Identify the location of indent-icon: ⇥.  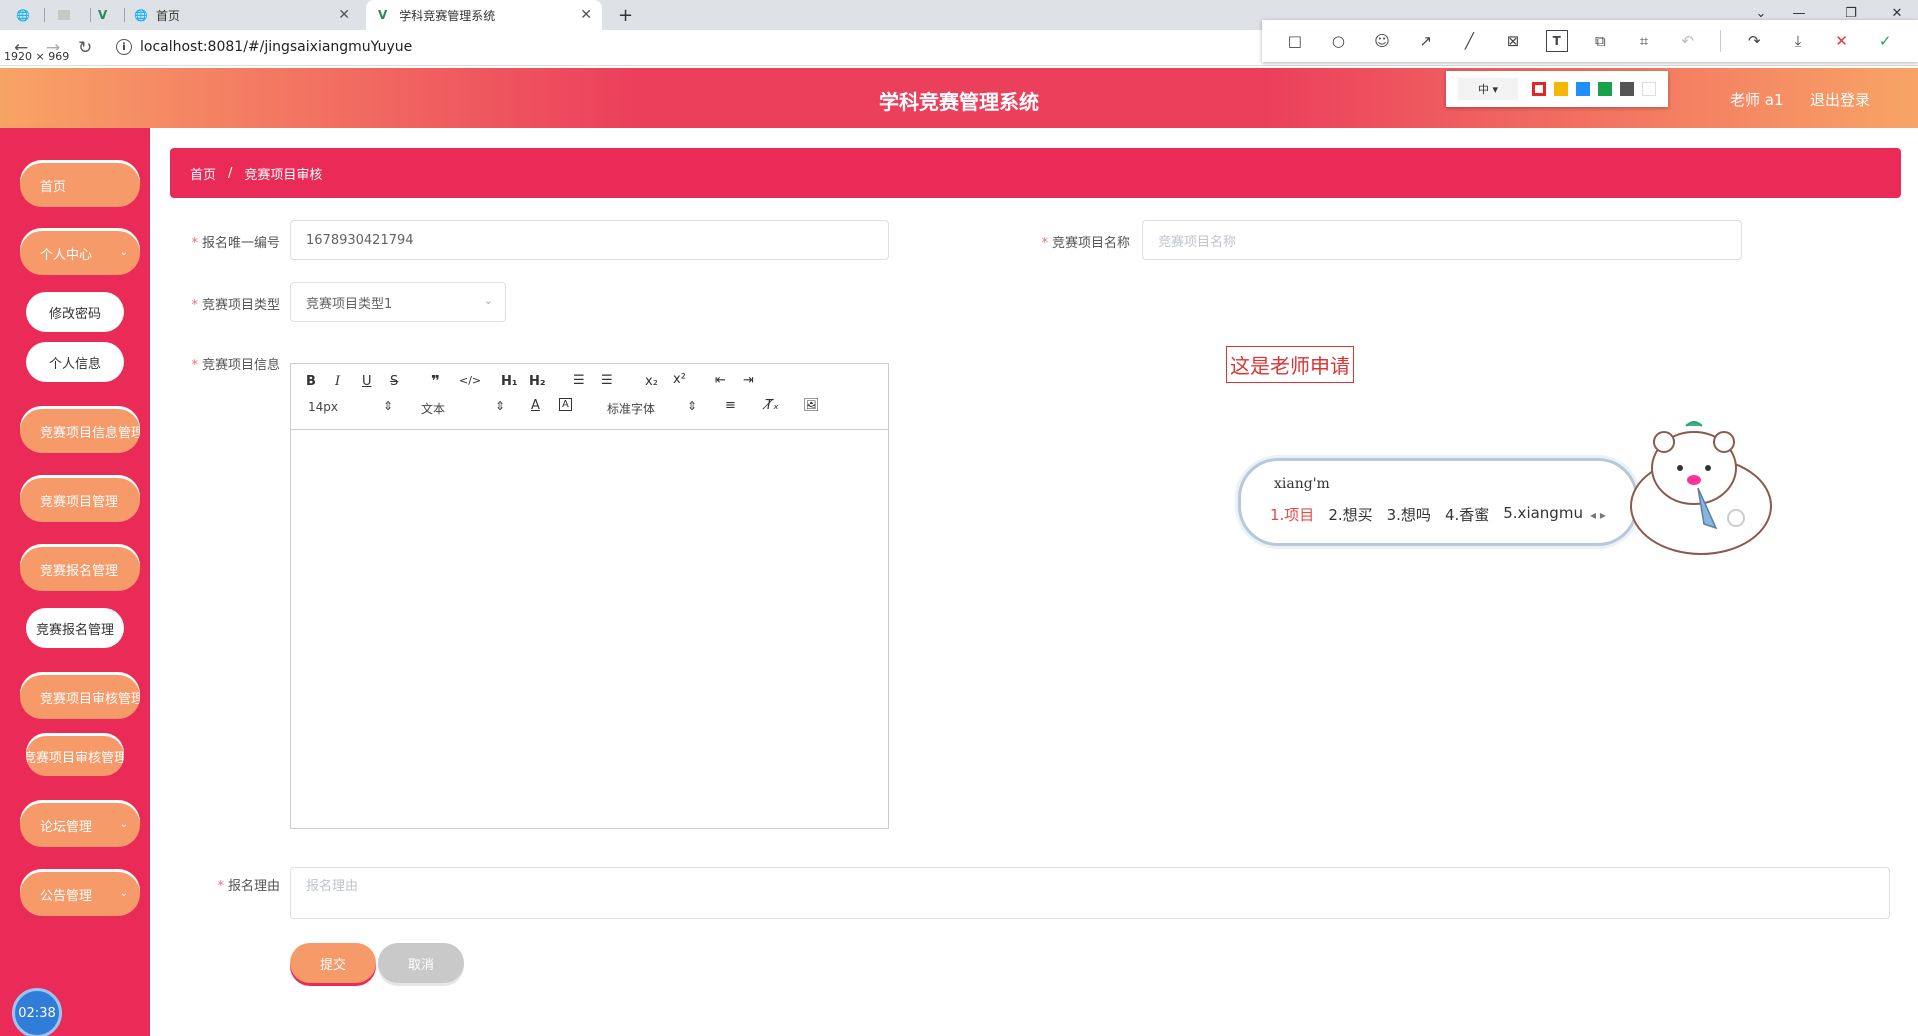
(748, 380).